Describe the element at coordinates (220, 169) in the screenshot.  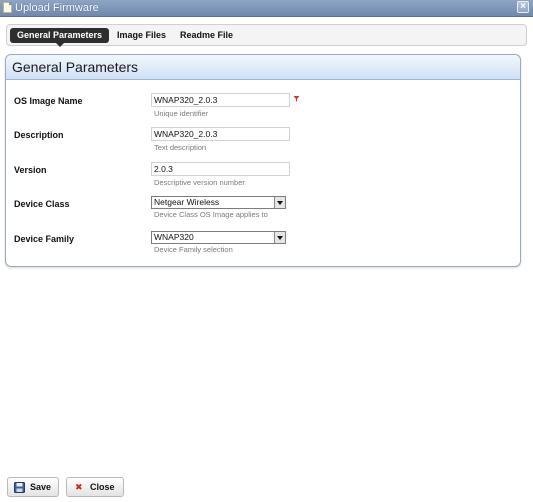
I see `version-input: 2.0.3` at that location.